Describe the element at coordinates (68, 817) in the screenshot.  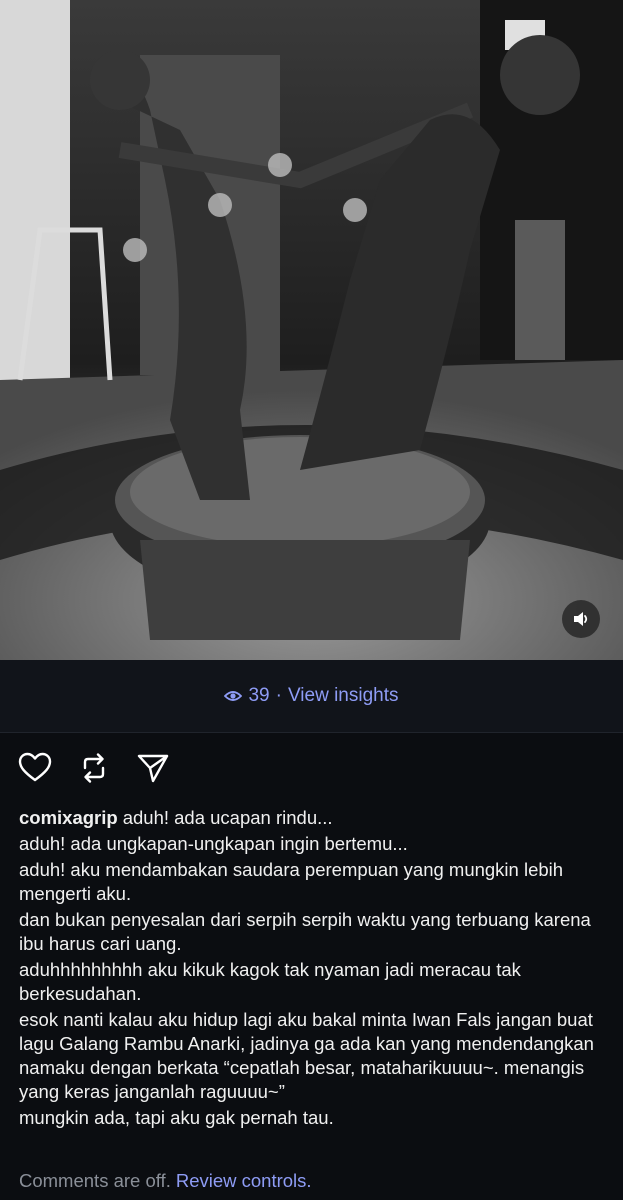
I see `username-link: comixagrip` at that location.